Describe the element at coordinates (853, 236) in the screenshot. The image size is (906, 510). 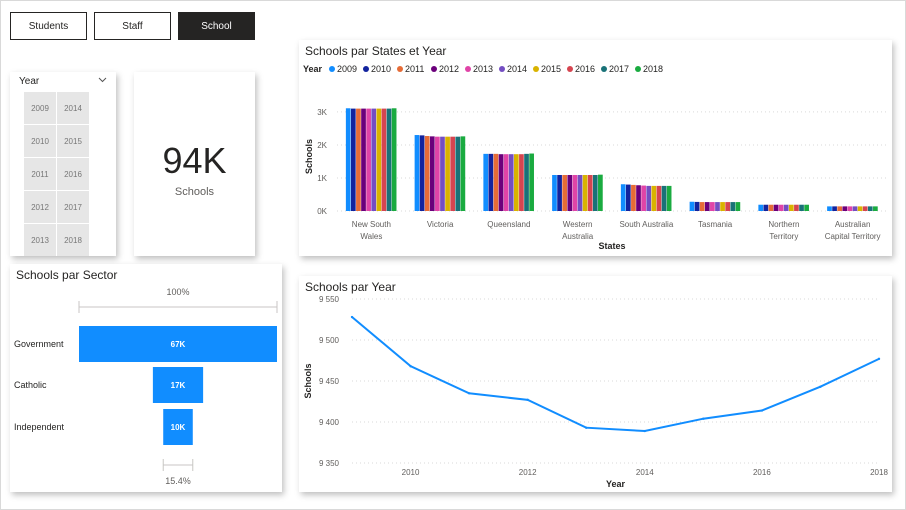
I see `x-tick-label: Capital Territory` at that location.